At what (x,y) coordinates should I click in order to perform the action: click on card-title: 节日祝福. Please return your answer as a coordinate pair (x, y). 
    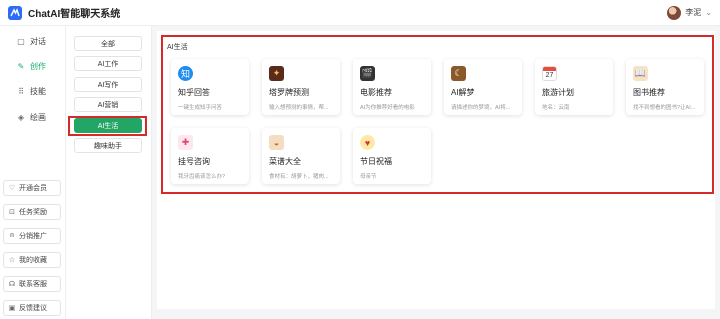
    Looking at the image, I should click on (376, 161).